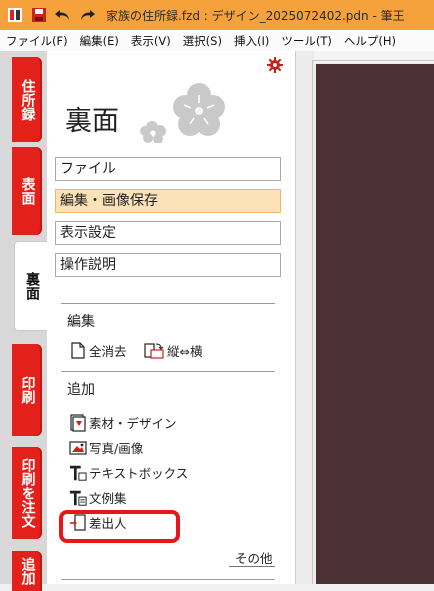 The image size is (434, 591). Describe the element at coordinates (154, 351) in the screenshot. I see `rotate-page-icon` at that location.